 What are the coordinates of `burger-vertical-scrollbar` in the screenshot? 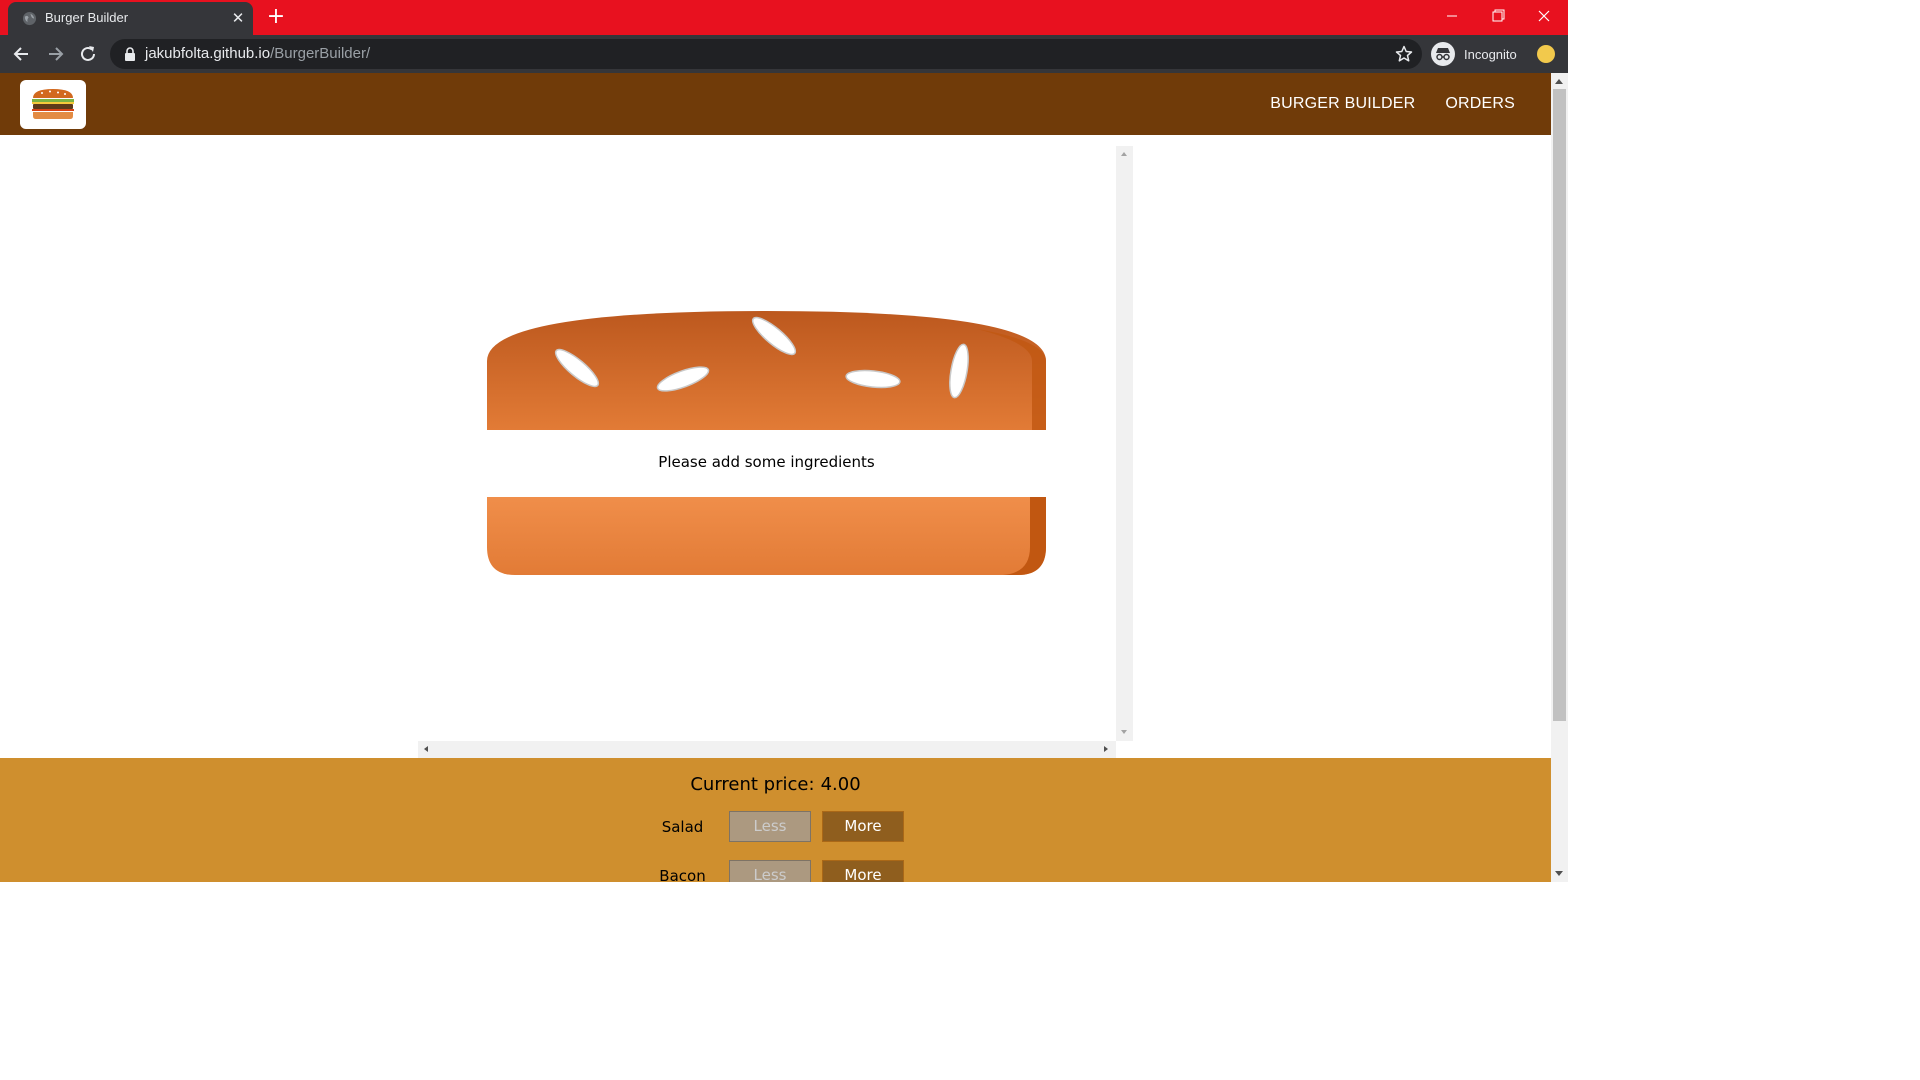 It's located at (1124, 443).